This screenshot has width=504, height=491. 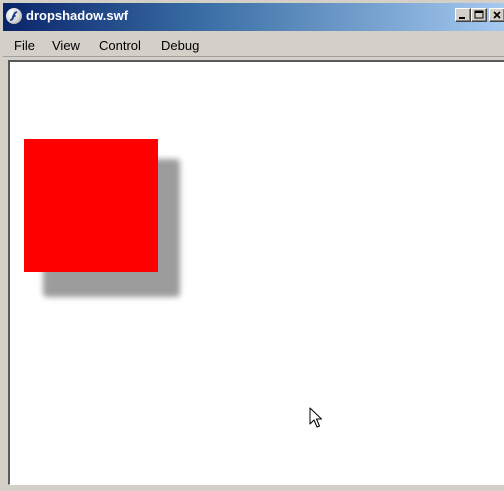 I want to click on maximize-icon, so click(x=479, y=14).